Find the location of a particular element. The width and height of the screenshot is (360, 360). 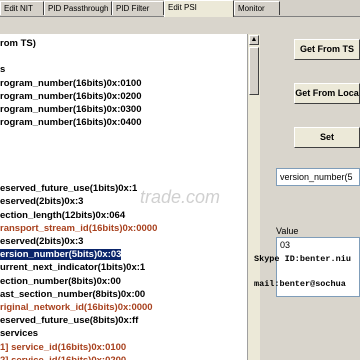

tree-item: rogram_number(16bits)0x:0300 is located at coordinates (71, 110).